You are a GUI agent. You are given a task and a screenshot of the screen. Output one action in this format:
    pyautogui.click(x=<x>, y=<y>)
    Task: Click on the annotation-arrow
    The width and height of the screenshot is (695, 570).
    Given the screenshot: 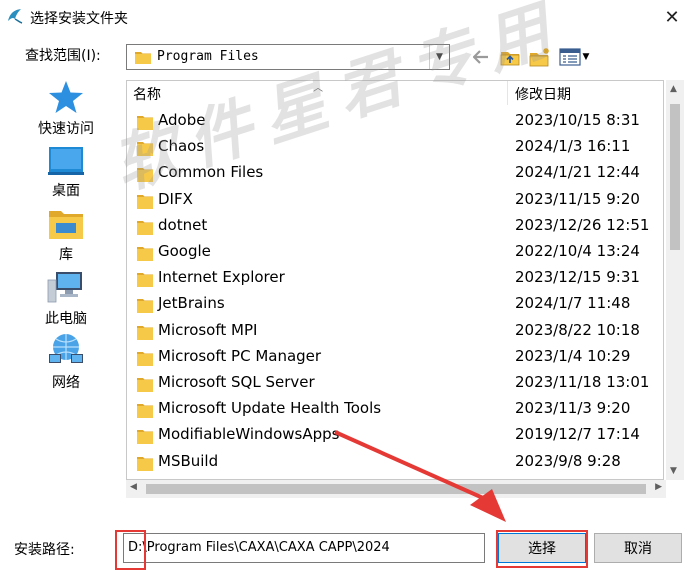 What is the action you would take?
    pyautogui.click(x=420, y=476)
    